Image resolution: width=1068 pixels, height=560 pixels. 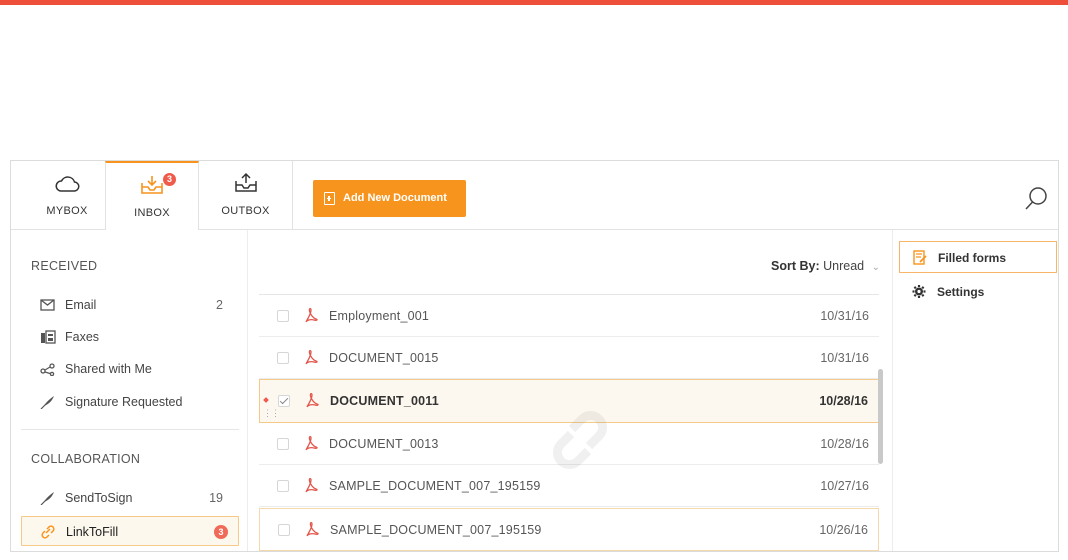 I want to click on collaboration-section-title: COLLABORATION, so click(x=86, y=459).